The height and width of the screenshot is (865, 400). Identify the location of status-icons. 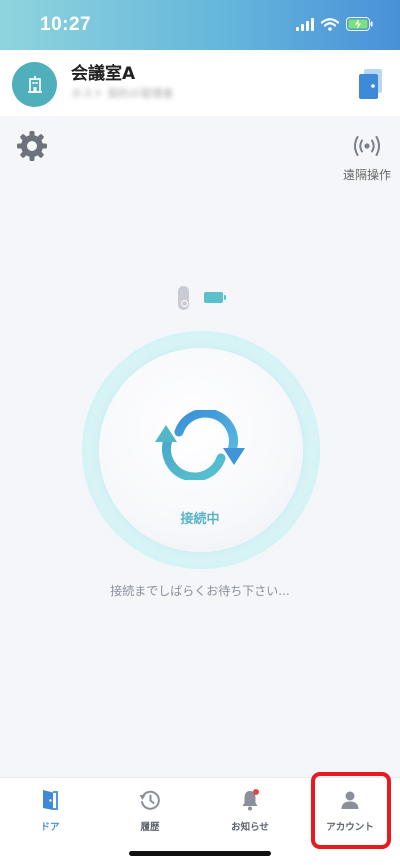
(335, 24).